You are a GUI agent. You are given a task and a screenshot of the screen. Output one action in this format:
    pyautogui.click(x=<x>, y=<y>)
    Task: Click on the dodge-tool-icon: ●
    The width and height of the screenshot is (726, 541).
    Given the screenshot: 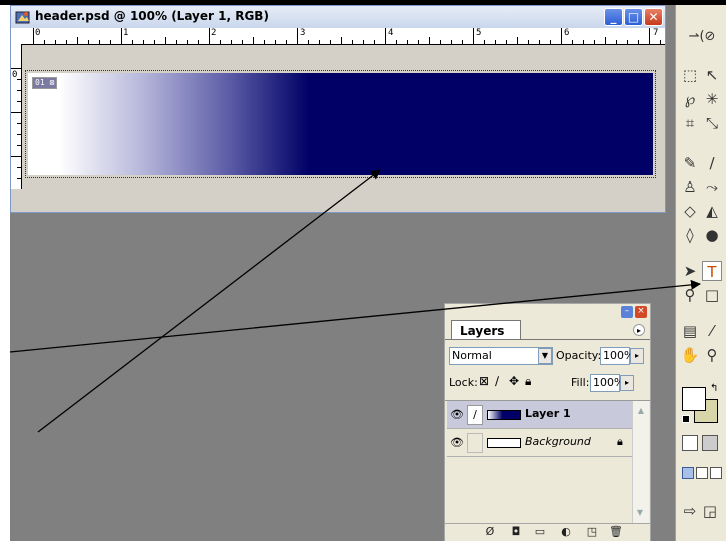 What is the action you would take?
    pyautogui.click(x=712, y=235)
    